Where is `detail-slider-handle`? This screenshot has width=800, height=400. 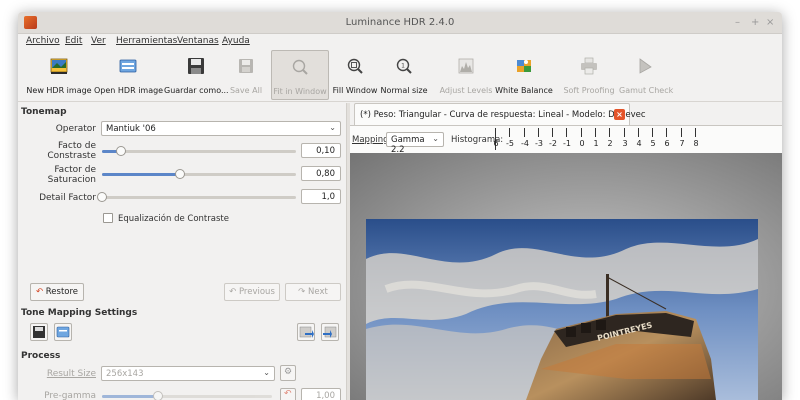
detail-slider-handle is located at coordinates (102, 197).